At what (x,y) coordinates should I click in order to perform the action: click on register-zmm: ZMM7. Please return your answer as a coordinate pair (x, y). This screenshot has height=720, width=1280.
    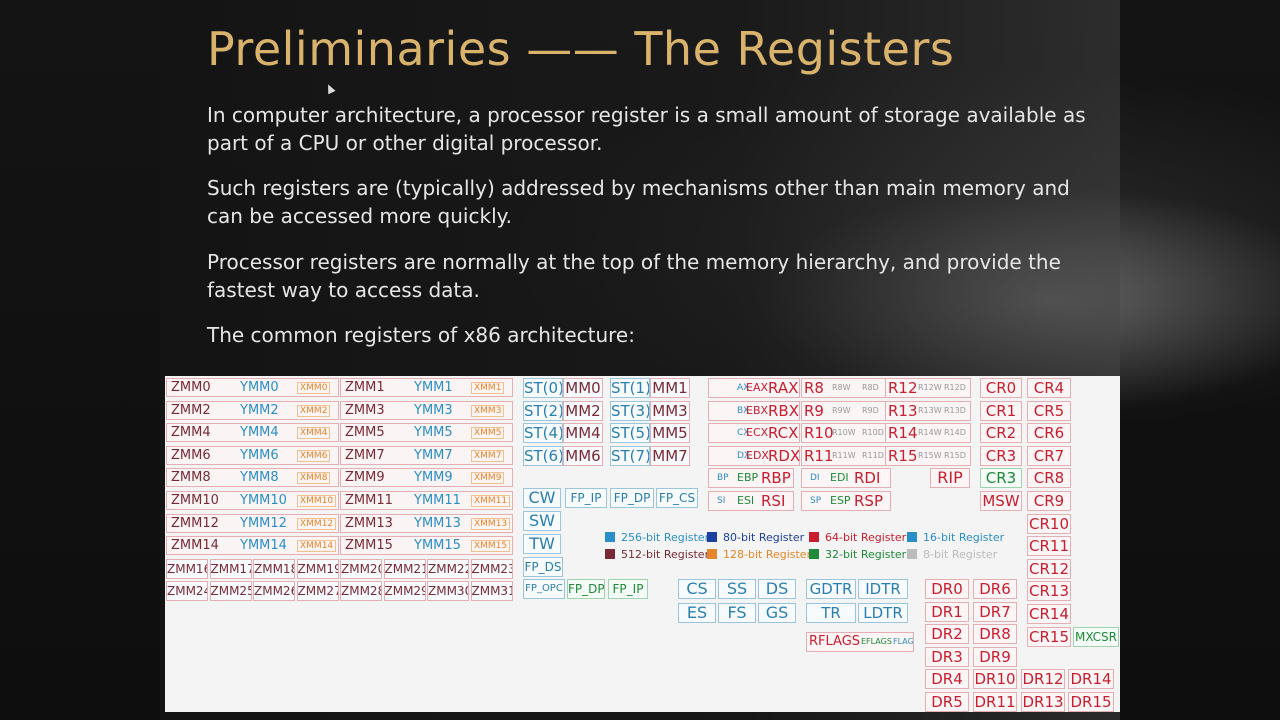
    Looking at the image, I should click on (365, 455).